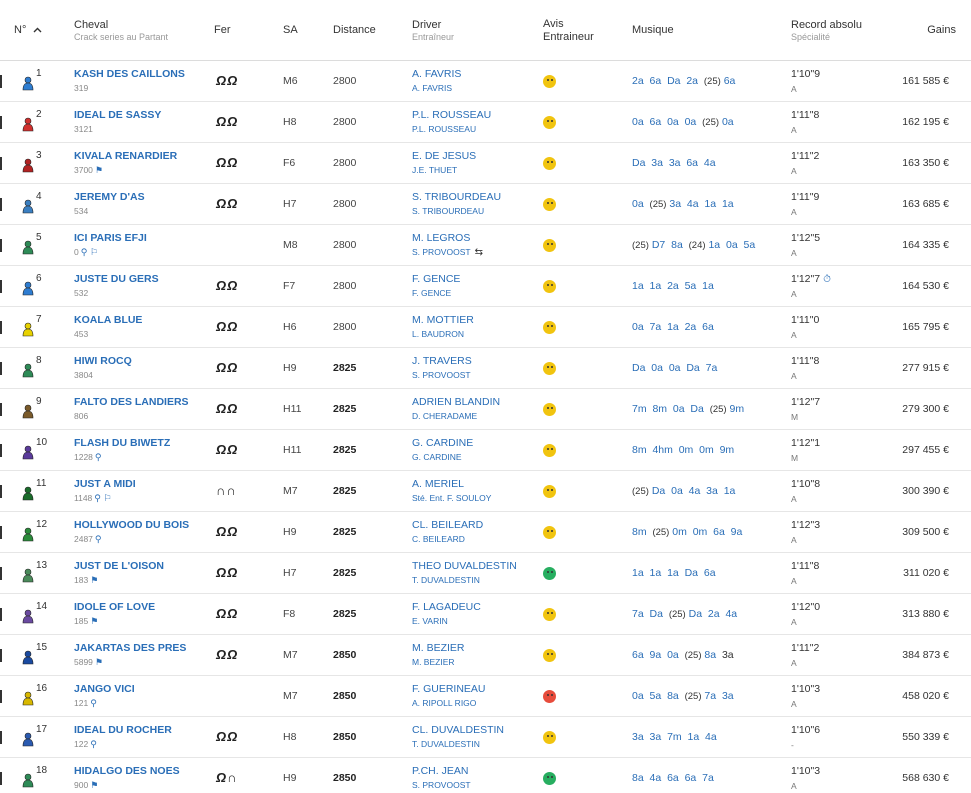 Image resolution: width=971 pixels, height=793 pixels. I want to click on driver-link: S. TRIBOURDEAU, so click(456, 197).